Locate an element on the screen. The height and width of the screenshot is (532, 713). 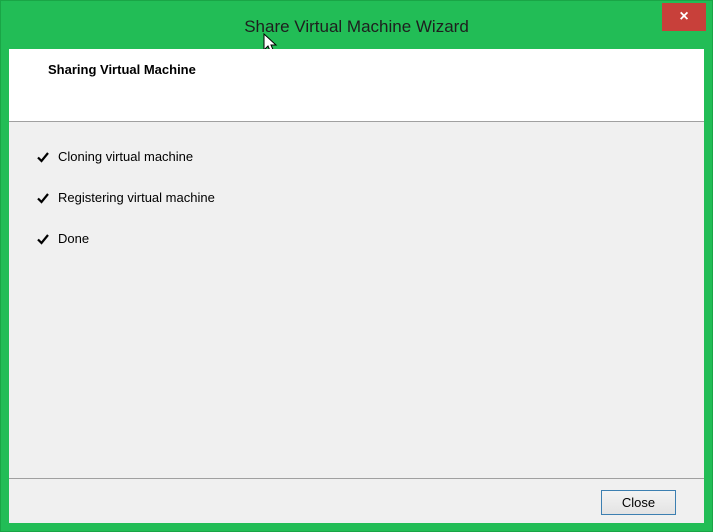
window-title: Share Virtual Machine Wizard is located at coordinates (356, 26).